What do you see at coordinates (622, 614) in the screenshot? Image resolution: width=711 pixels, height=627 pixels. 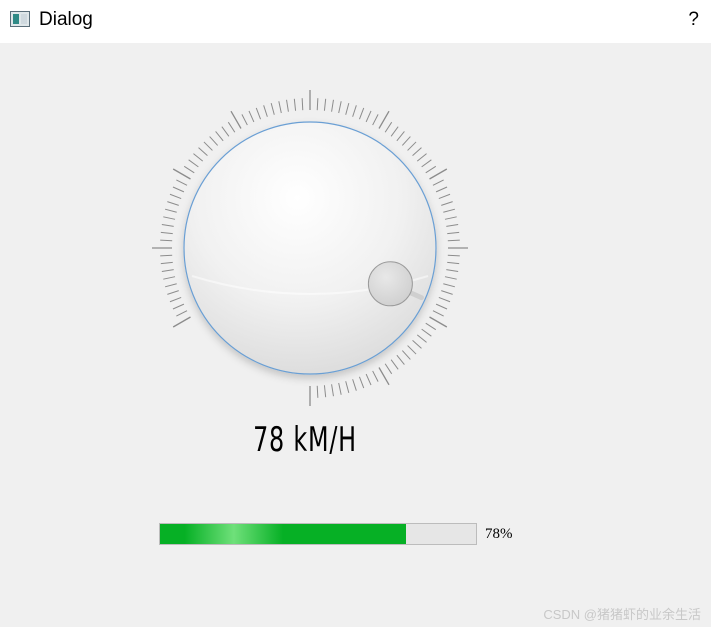 I see `watermark: CSDN @猪猪虾的业余生活` at bounding box center [622, 614].